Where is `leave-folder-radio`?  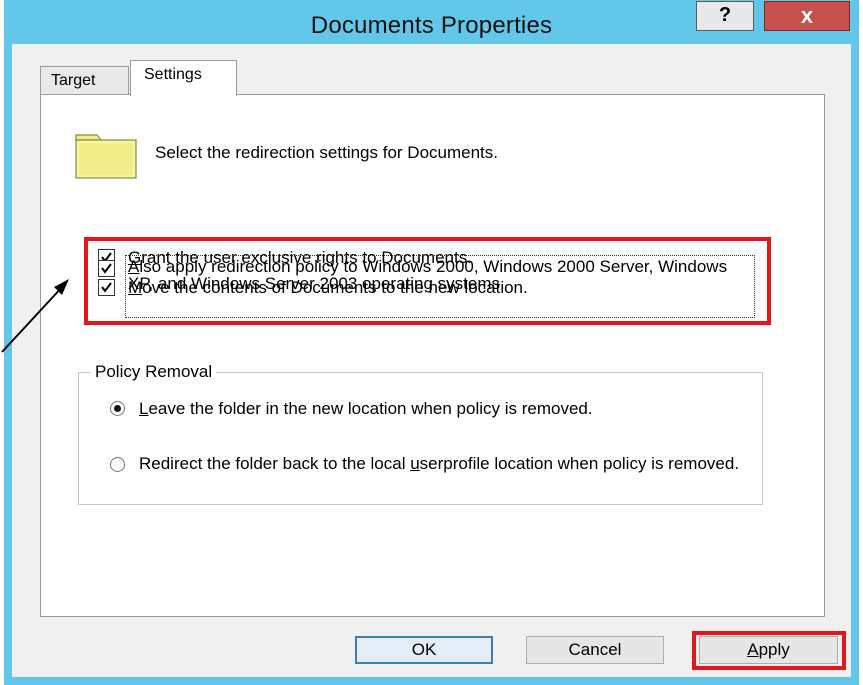
leave-folder-radio is located at coordinates (117, 408).